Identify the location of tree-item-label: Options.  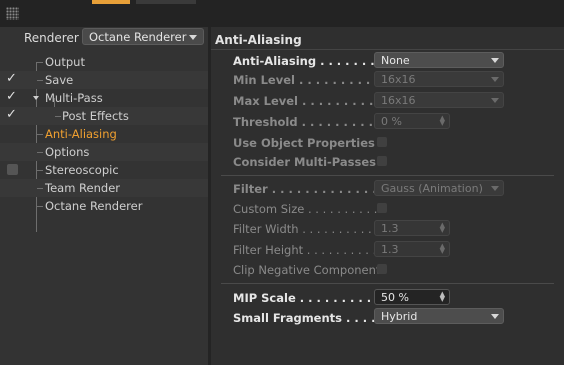
(67, 152).